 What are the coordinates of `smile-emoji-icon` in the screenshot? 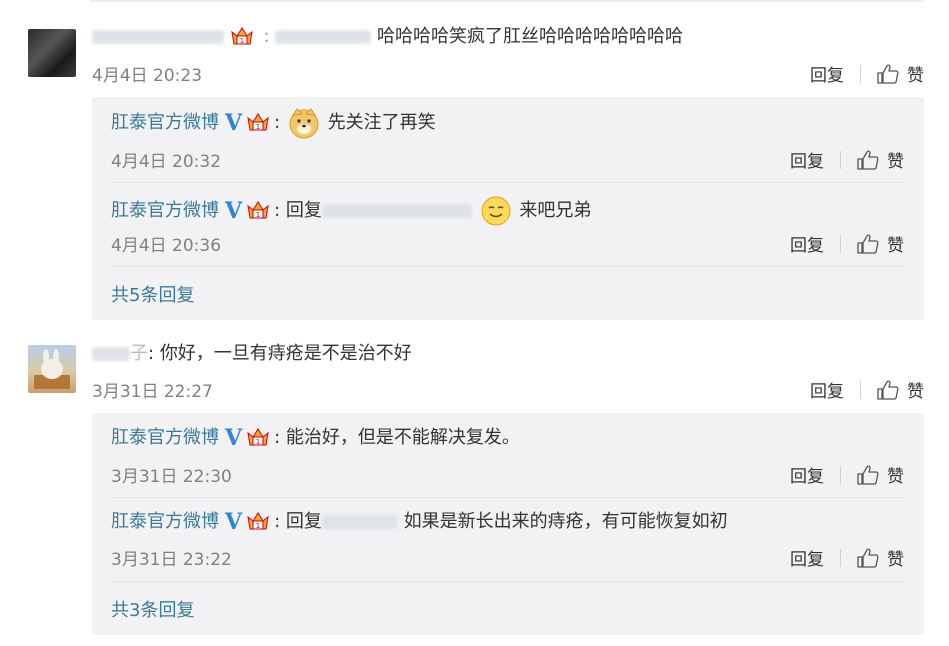 It's located at (496, 211).